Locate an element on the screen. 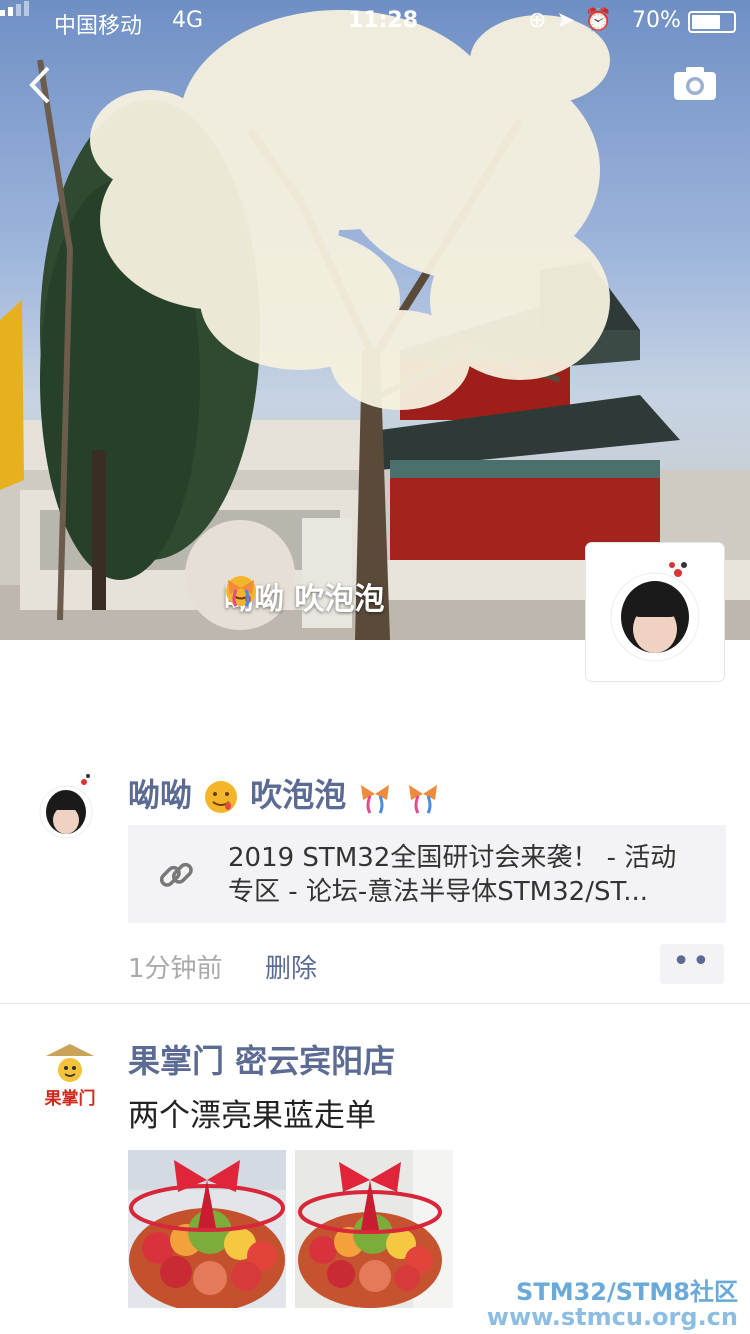 This screenshot has width=750, height=1334. post-divider is located at coordinates (375, 1003).